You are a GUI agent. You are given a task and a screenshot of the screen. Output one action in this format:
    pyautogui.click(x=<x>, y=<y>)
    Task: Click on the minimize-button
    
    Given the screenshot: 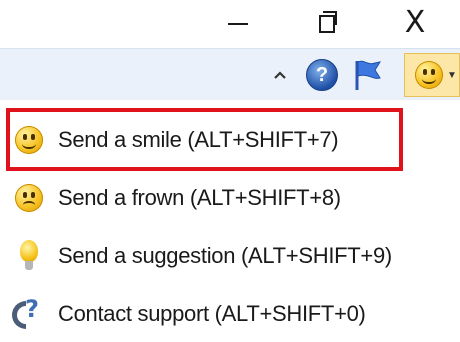 What is the action you would take?
    pyautogui.click(x=238, y=22)
    